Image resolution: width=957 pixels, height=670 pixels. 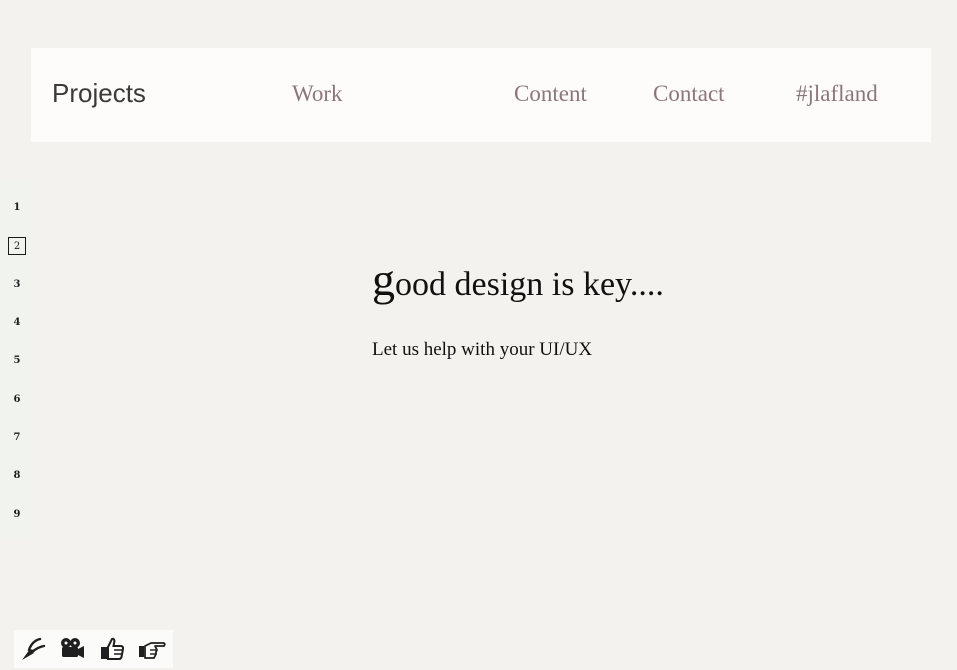 I want to click on nav-work-link: Work, so click(x=317, y=94).